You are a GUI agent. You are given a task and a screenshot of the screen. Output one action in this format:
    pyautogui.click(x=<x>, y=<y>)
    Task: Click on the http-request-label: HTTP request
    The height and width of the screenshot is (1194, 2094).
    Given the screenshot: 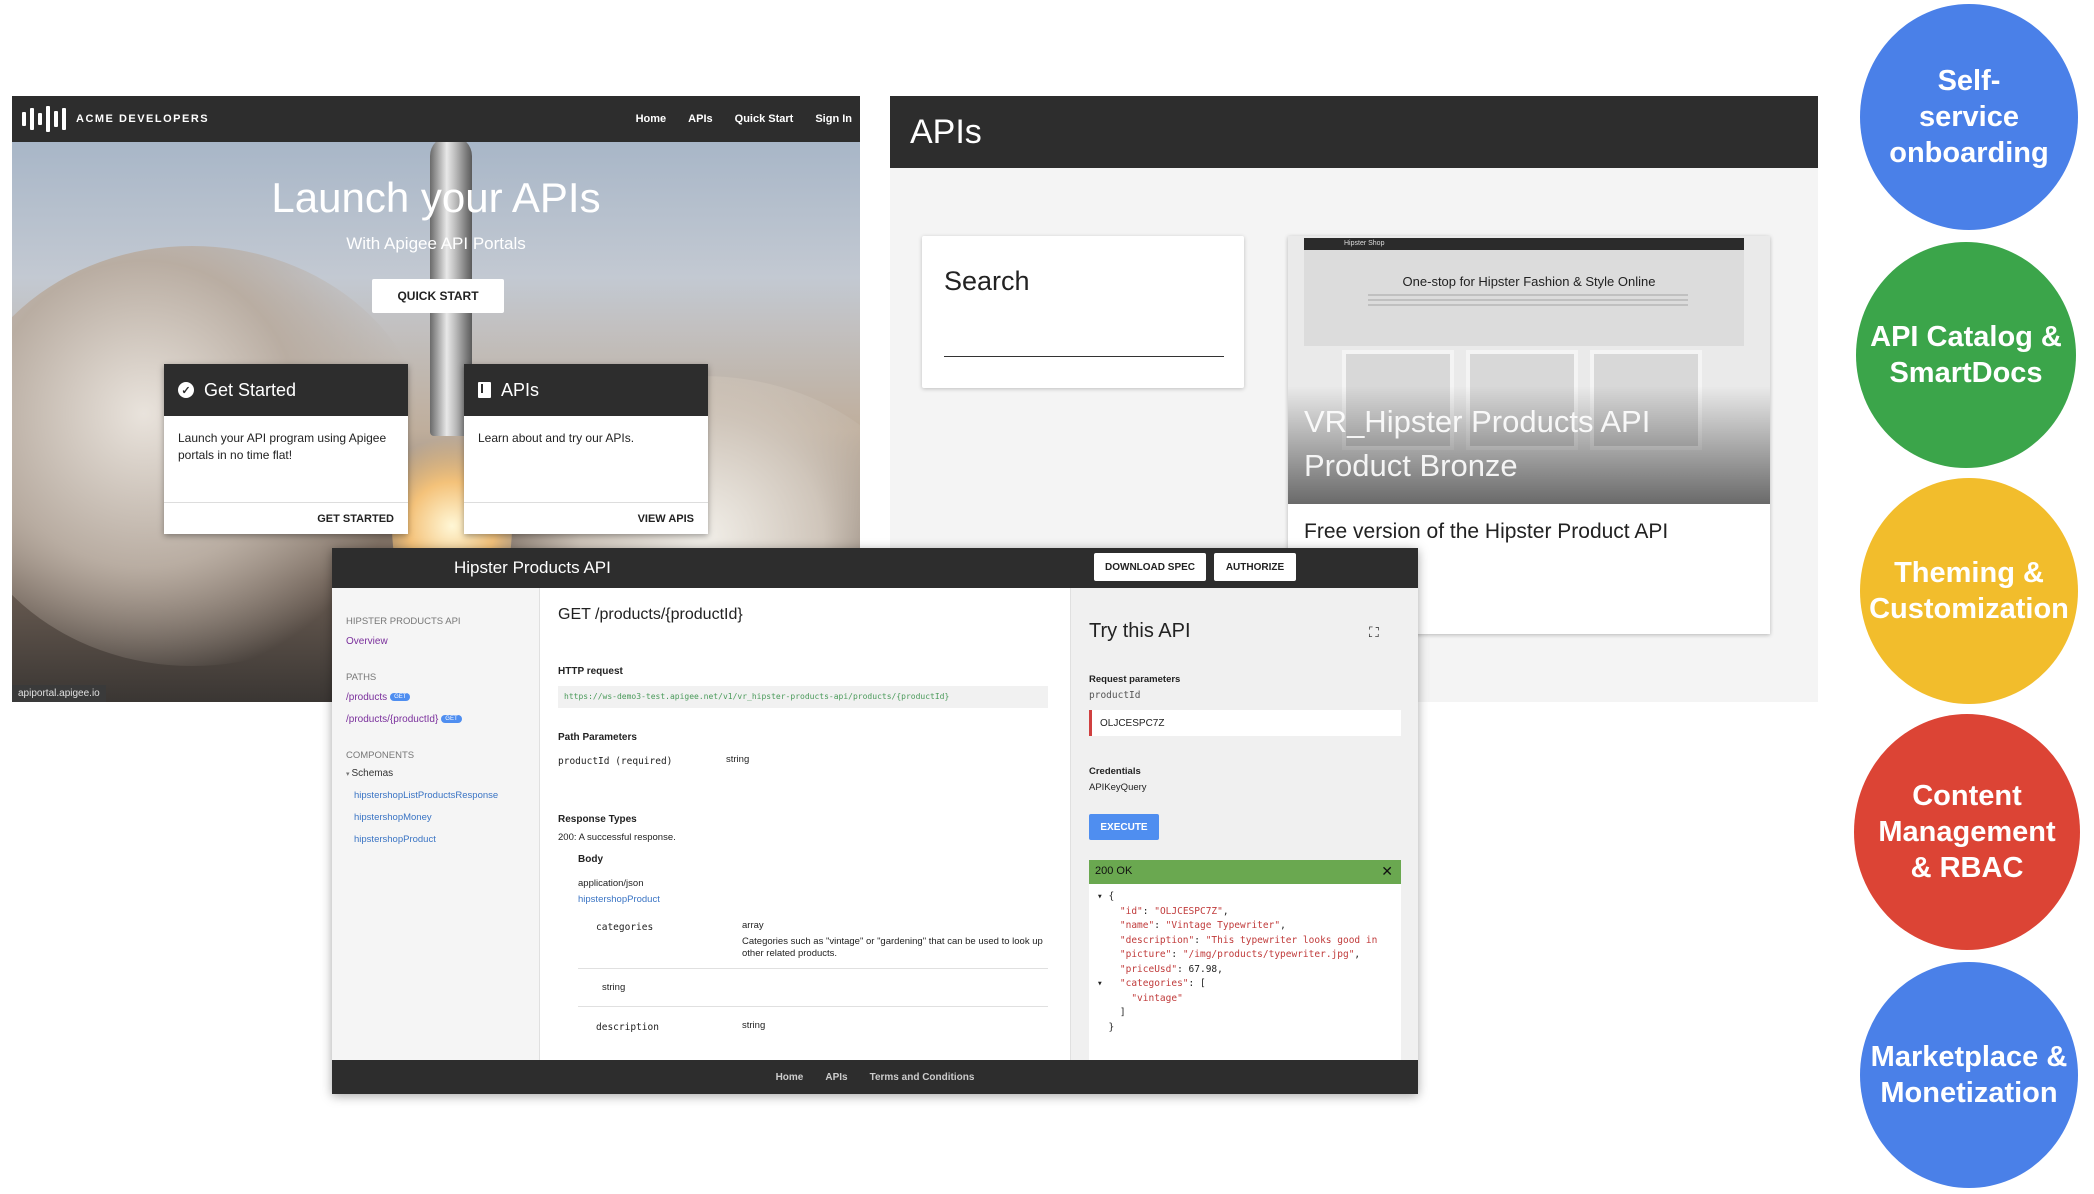 What is the action you would take?
    pyautogui.click(x=590, y=671)
    